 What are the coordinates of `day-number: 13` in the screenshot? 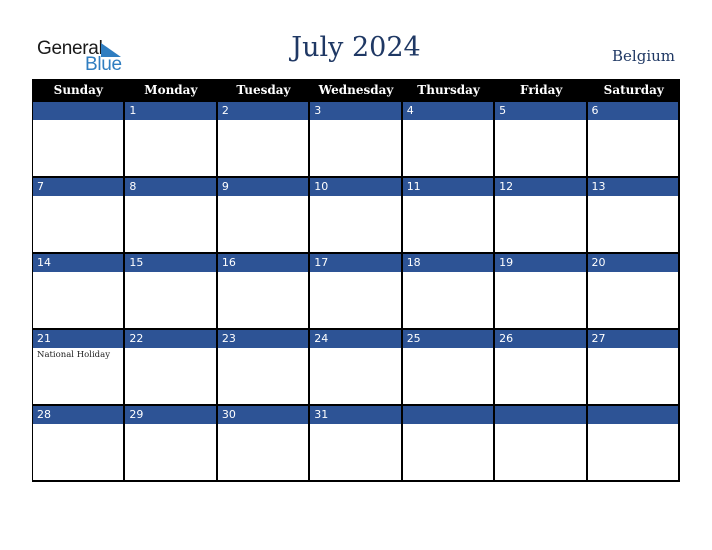 It's located at (632, 187).